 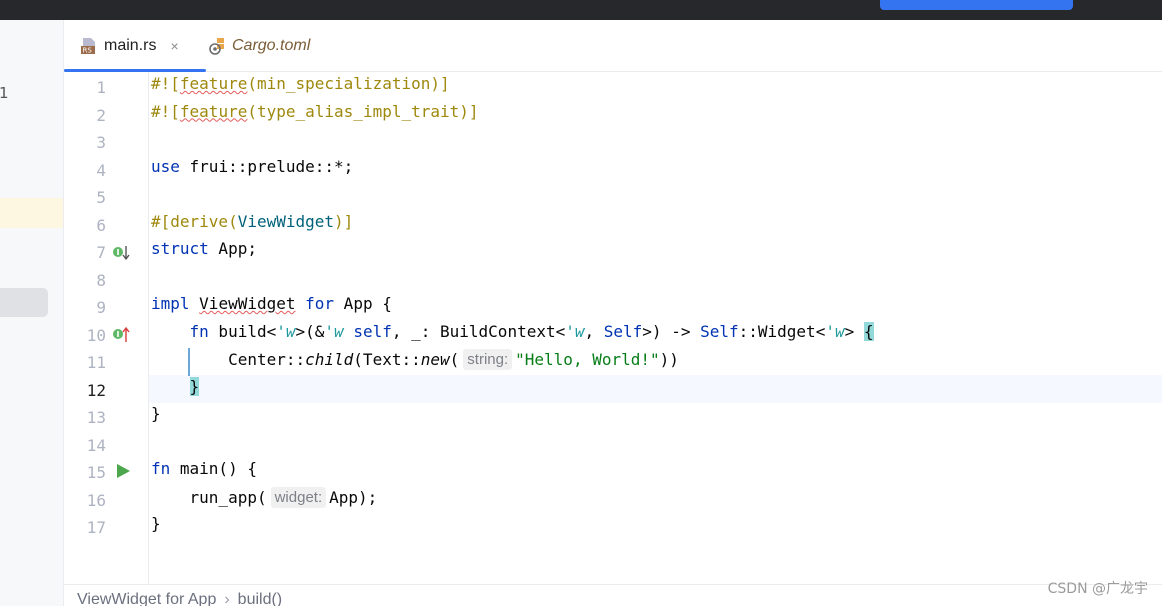 I want to click on code-line-1: #![feature(min_specialization)], so click(x=300, y=83).